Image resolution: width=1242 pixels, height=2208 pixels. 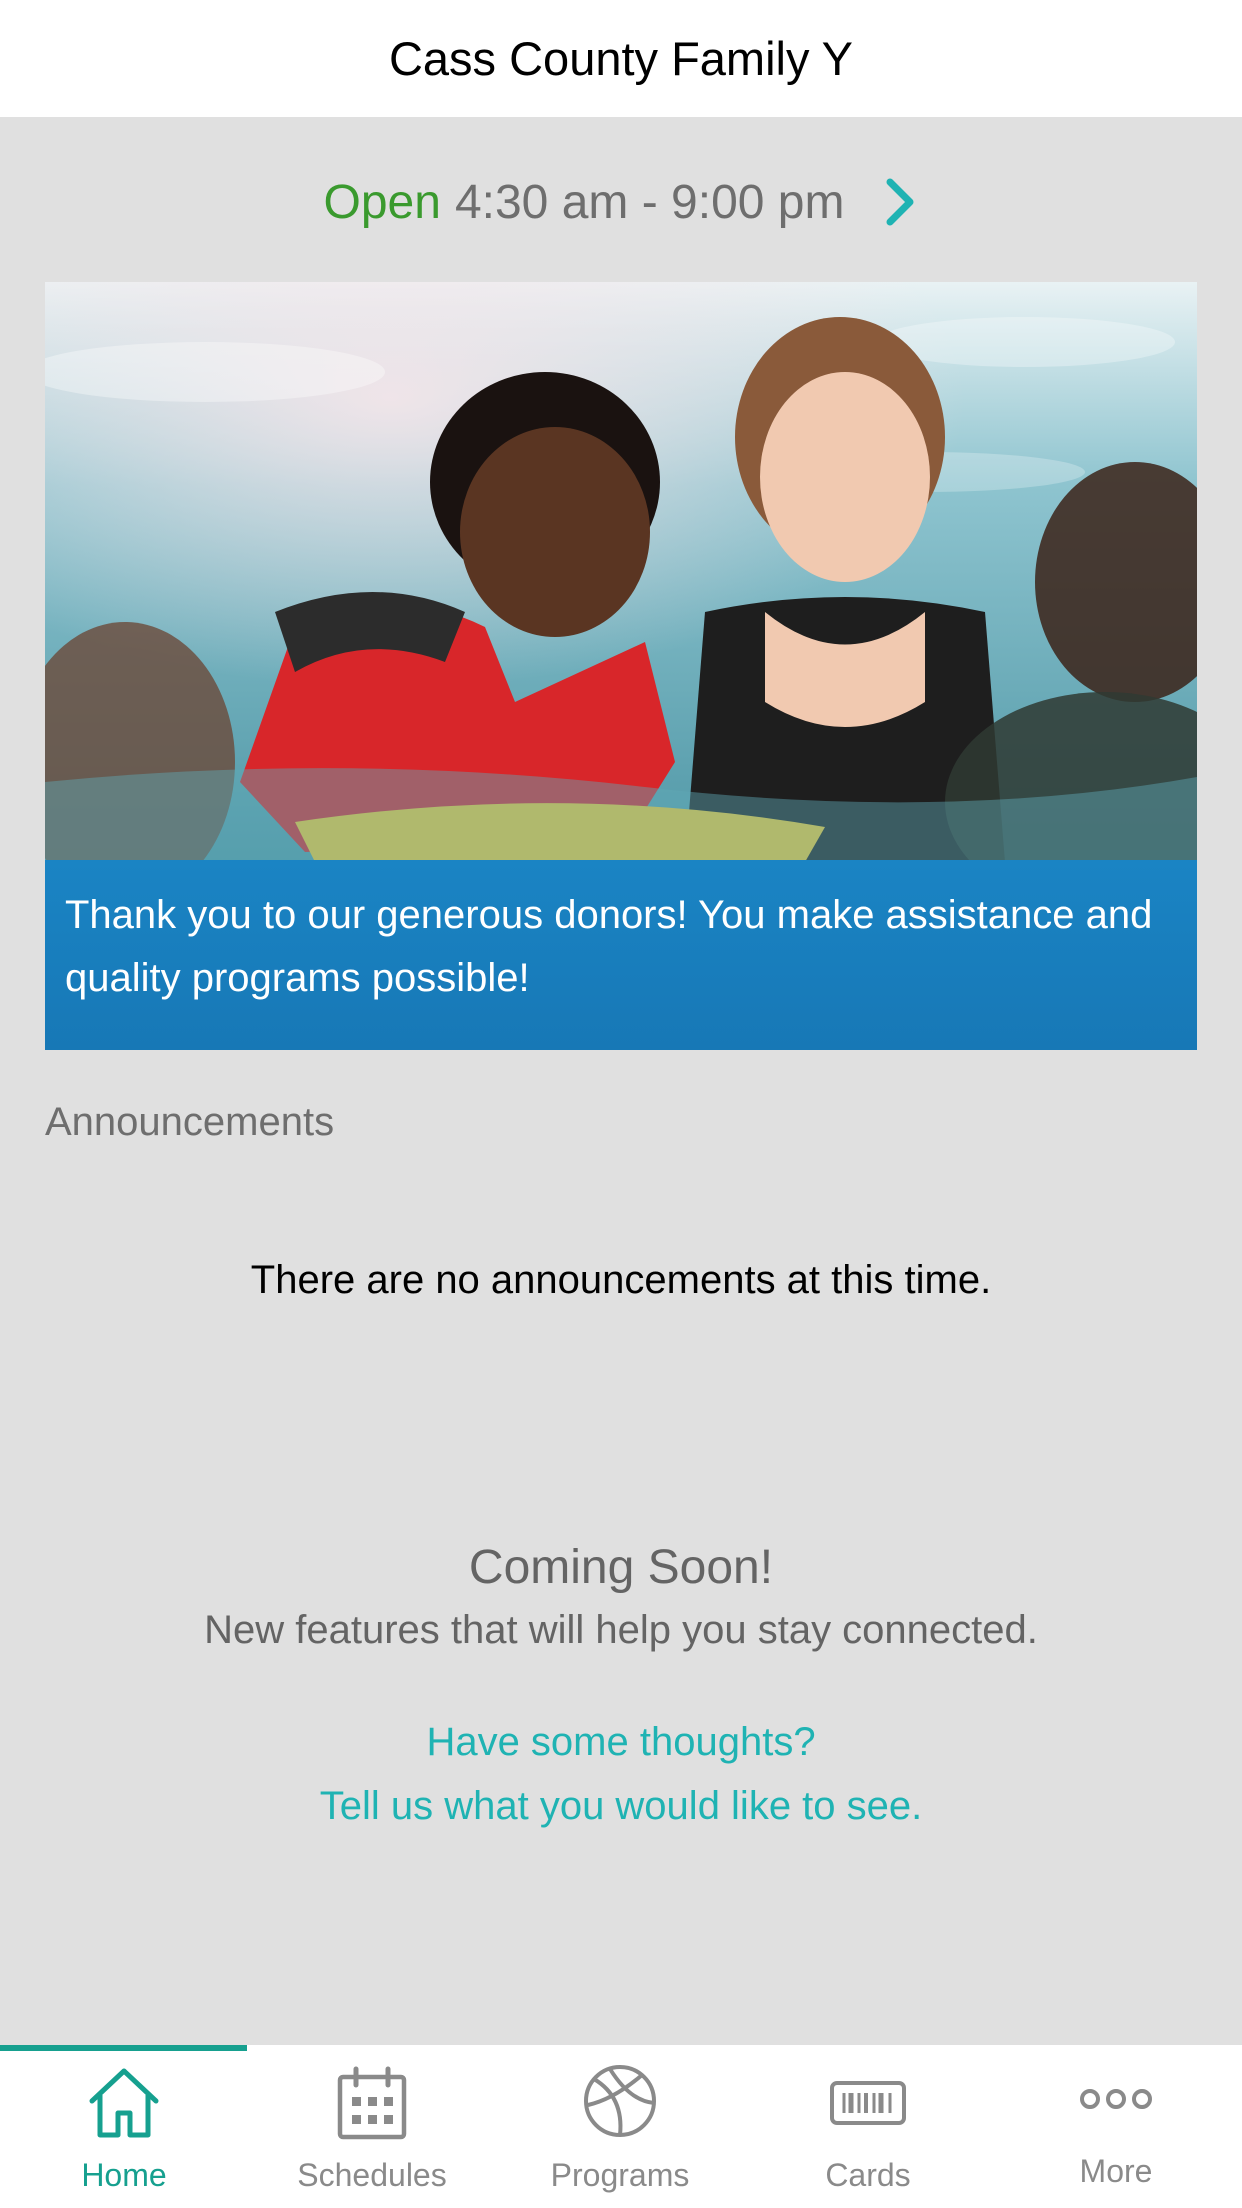 I want to click on tab-programs: Programs, so click(x=620, y=2126).